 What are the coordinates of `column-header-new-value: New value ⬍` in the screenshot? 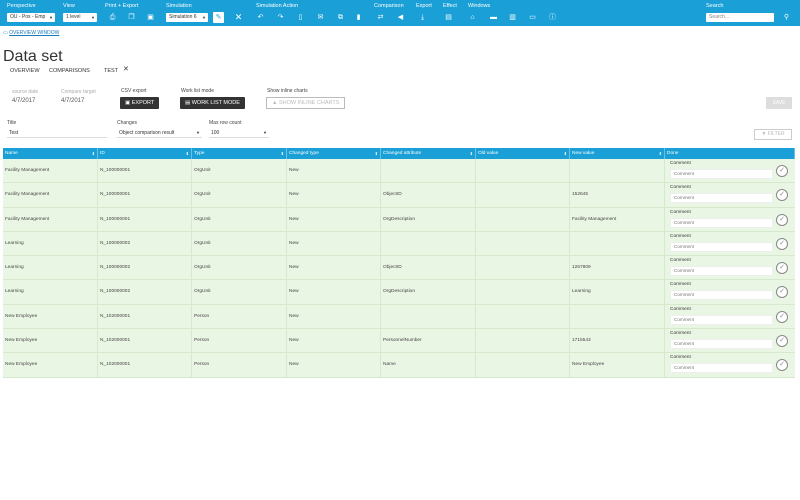 It's located at (617, 153).